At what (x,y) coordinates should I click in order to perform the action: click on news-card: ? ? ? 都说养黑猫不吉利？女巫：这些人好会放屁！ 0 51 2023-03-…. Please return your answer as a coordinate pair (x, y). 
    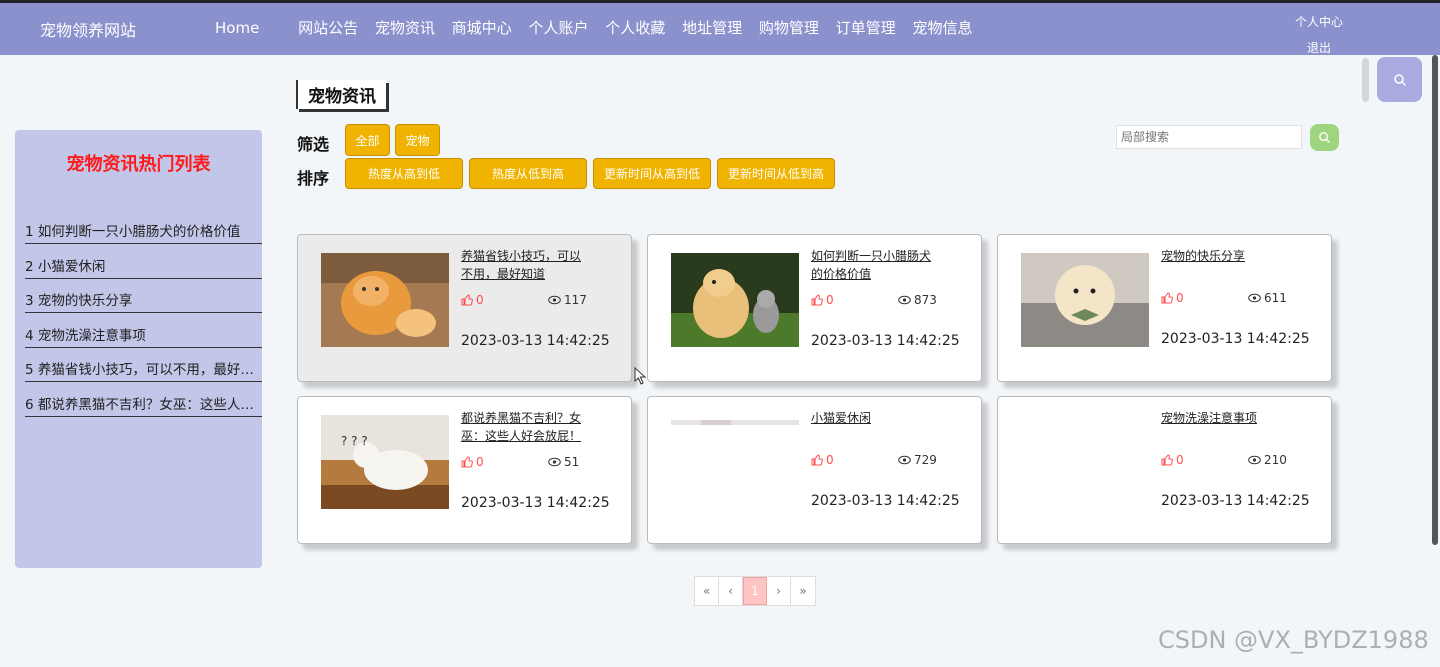
    Looking at the image, I should click on (464, 470).